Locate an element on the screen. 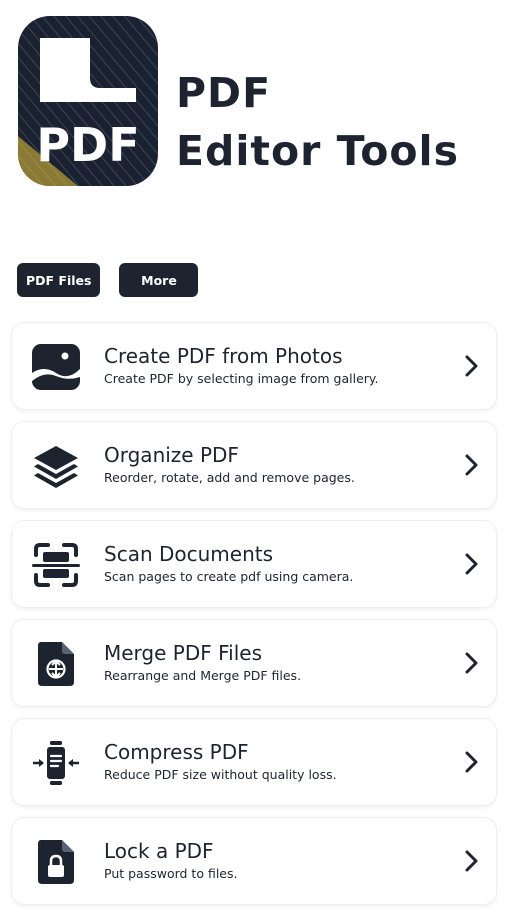 The width and height of the screenshot is (507, 917). tool-title: Organize PDF is located at coordinates (171, 455).